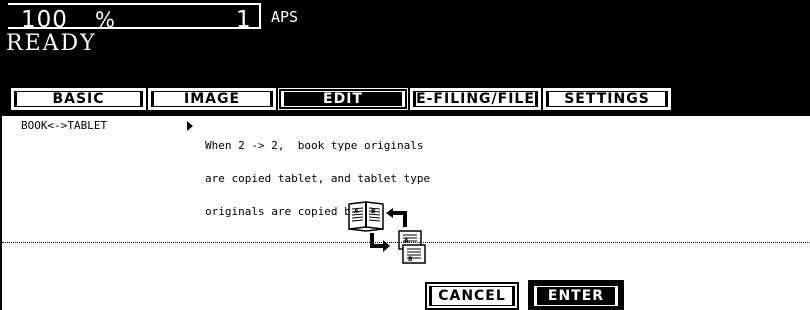 This screenshot has height=310, width=810. I want to click on tab-basic: BASIC, so click(78, 99).